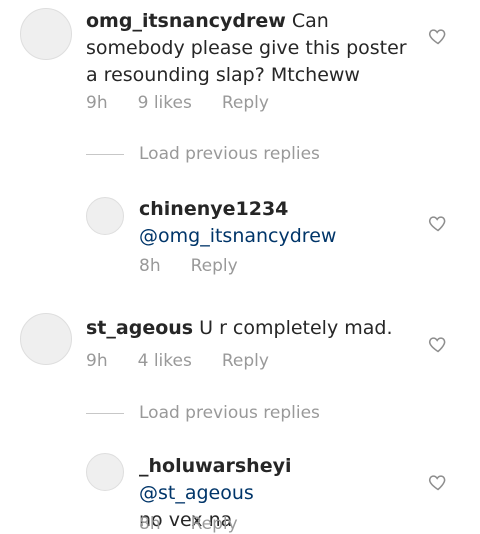  I want to click on likes-count: 9 likes, so click(165, 103).